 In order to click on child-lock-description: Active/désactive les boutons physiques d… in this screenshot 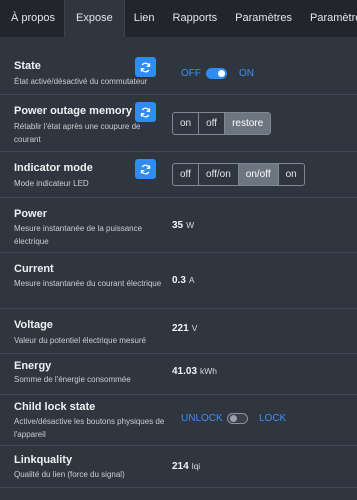, I will do `click(89, 428)`.